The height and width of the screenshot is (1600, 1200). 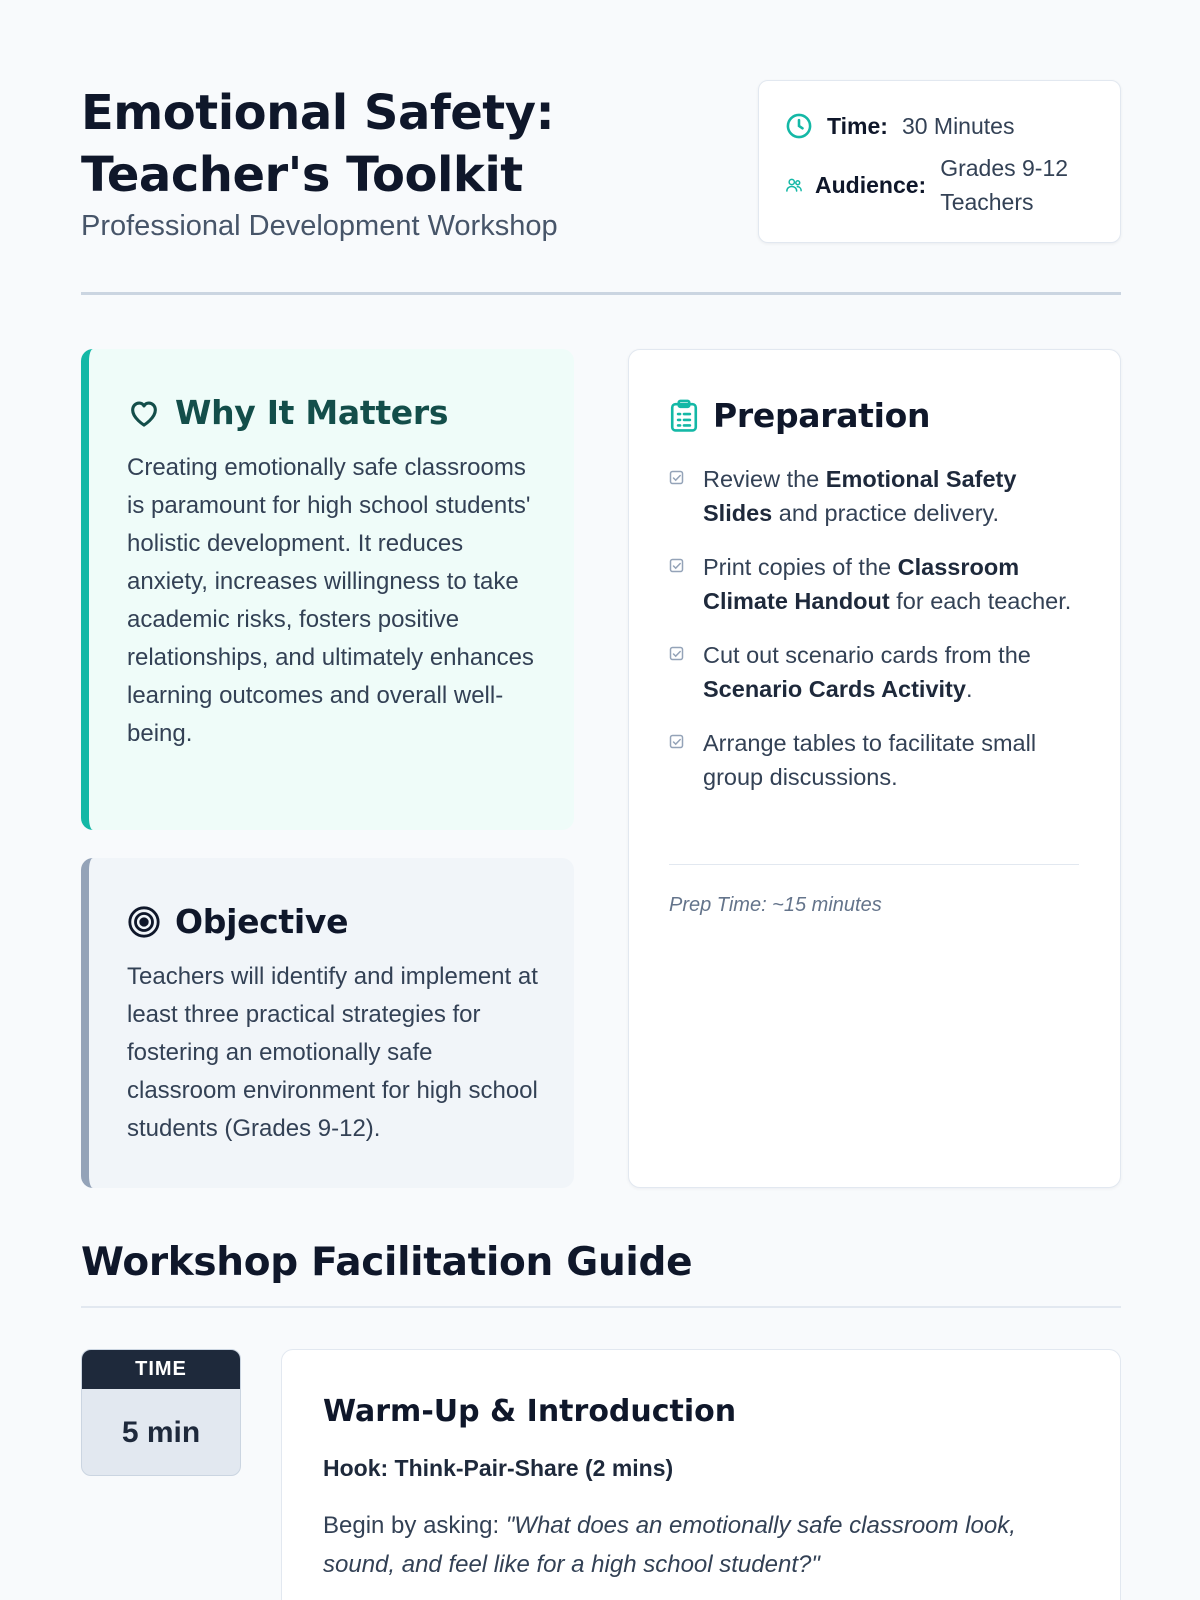 I want to click on preparation-card-title: Preparation, so click(x=822, y=415).